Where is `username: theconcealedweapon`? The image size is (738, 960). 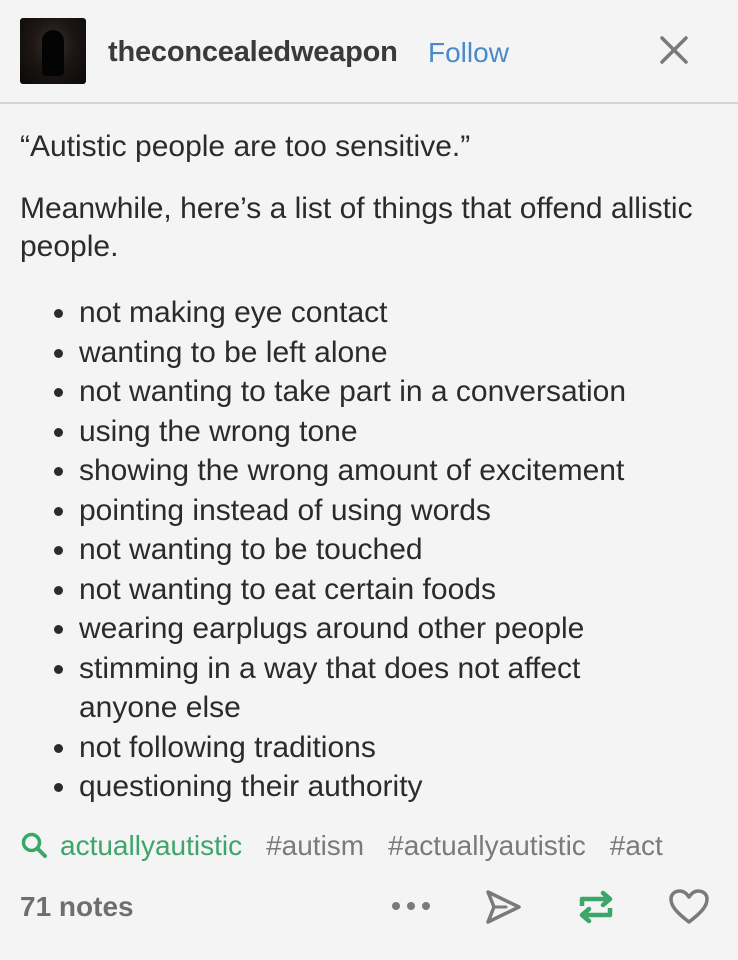 username: theconcealedweapon is located at coordinates (253, 52).